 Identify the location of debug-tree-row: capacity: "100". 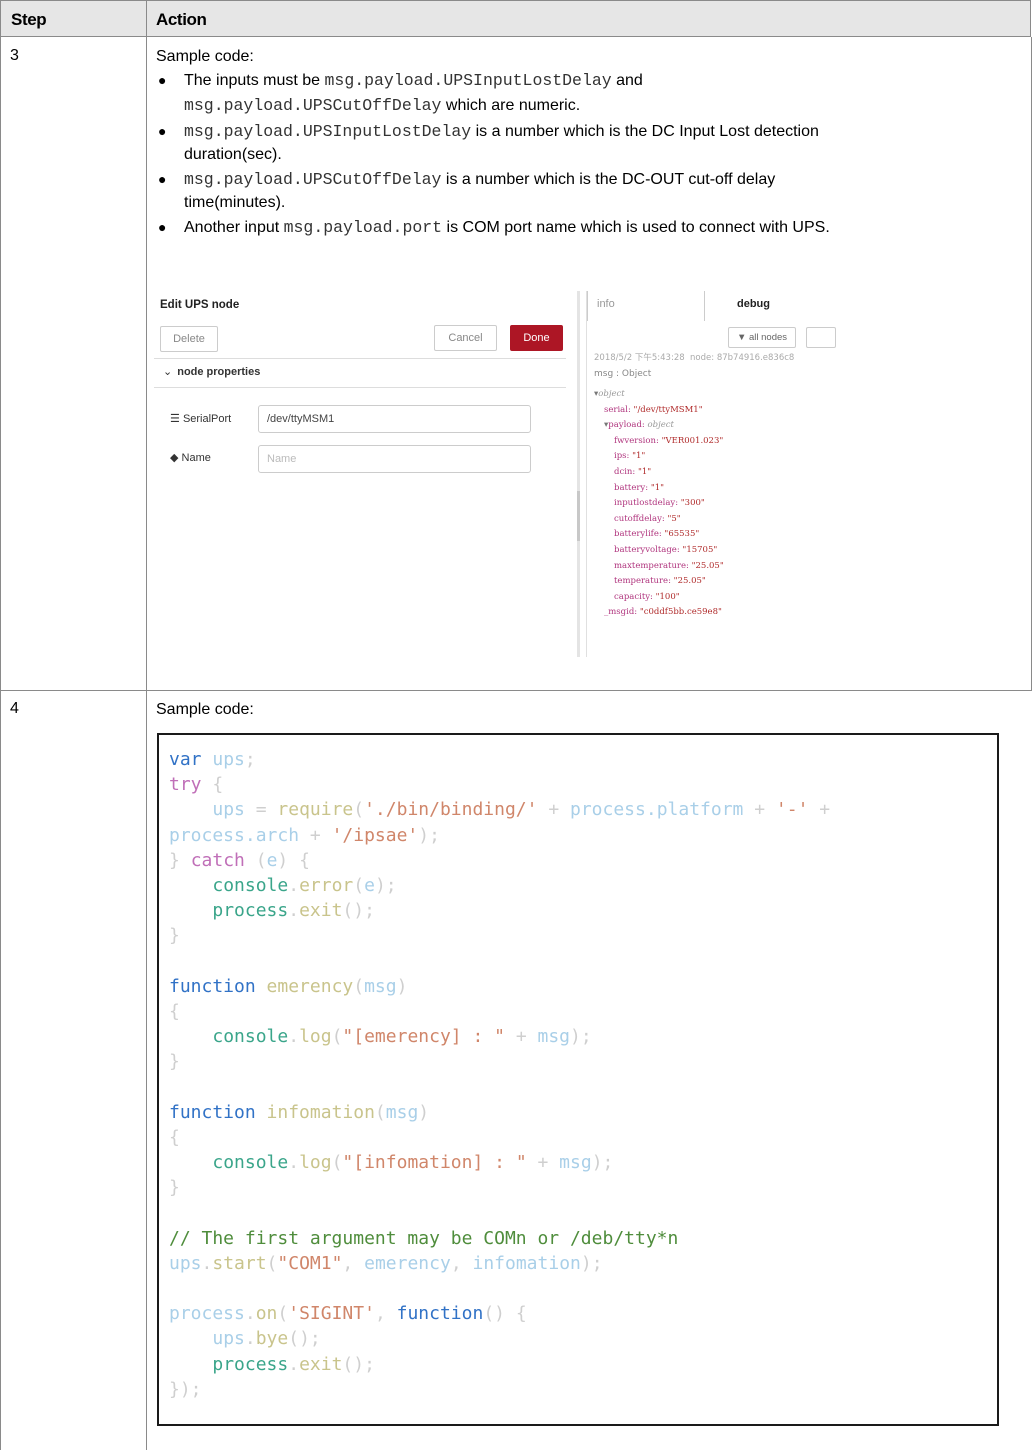
(647, 596).